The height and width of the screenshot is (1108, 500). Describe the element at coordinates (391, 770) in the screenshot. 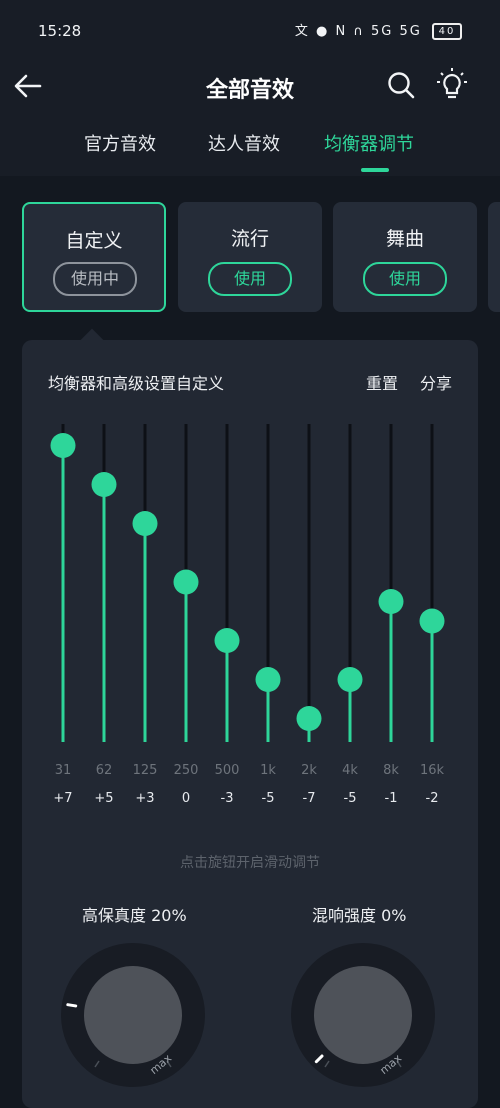

I see `eq-frequency-label: 8k` at that location.